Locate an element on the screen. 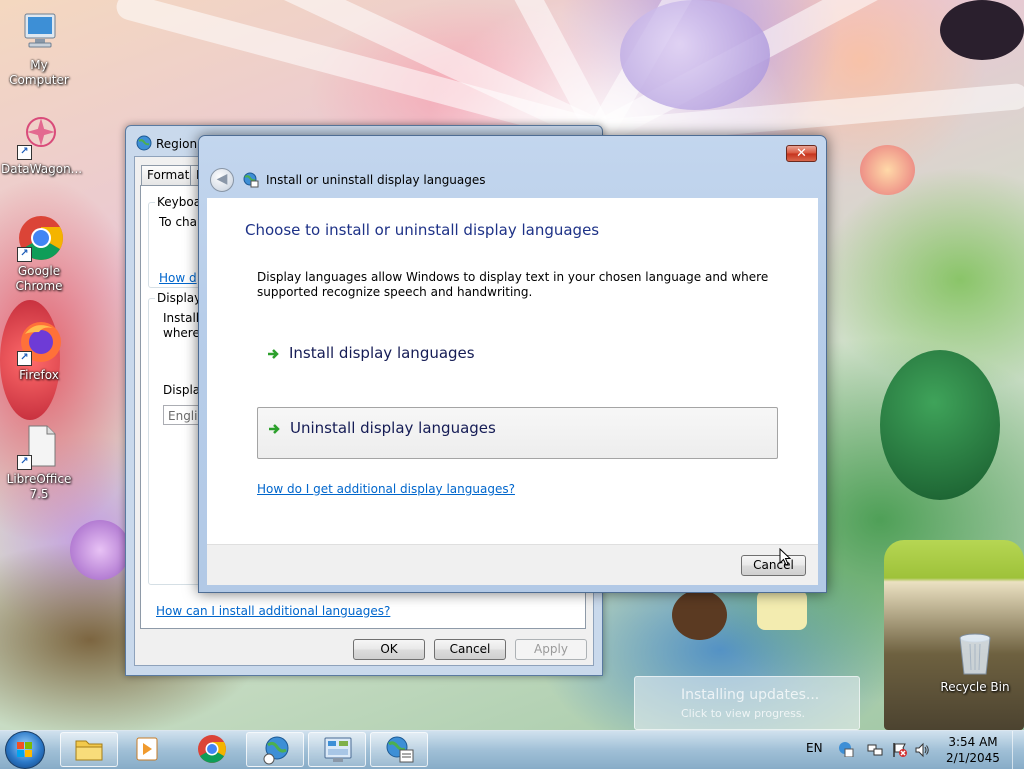  media-player-icon is located at coordinates (147, 749).